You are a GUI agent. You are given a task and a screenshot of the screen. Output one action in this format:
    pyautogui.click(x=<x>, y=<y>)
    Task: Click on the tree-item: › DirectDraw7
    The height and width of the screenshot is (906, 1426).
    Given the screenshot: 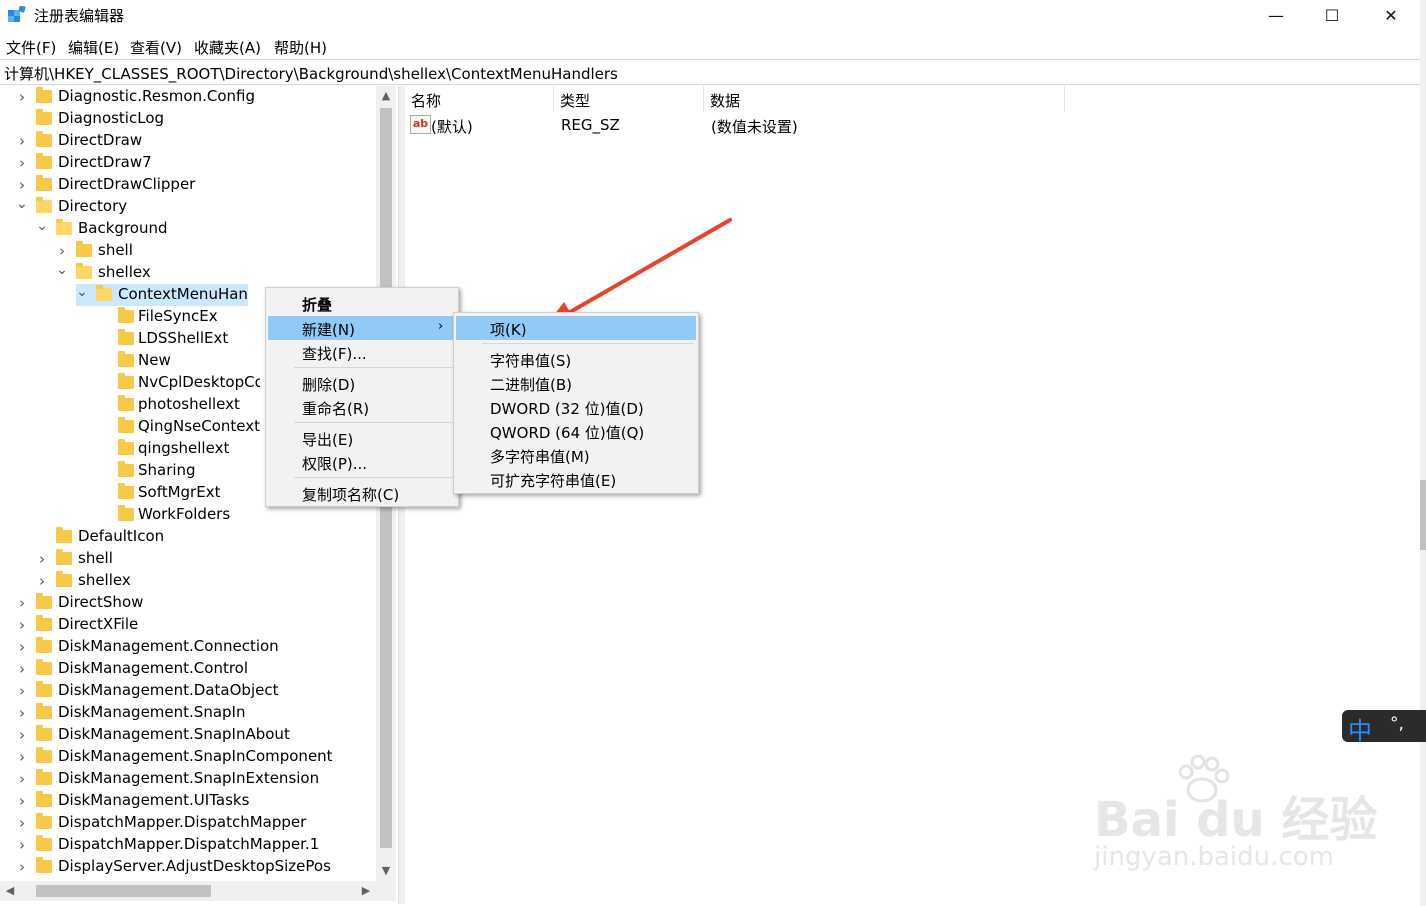 What is the action you would take?
    pyautogui.click(x=198, y=163)
    